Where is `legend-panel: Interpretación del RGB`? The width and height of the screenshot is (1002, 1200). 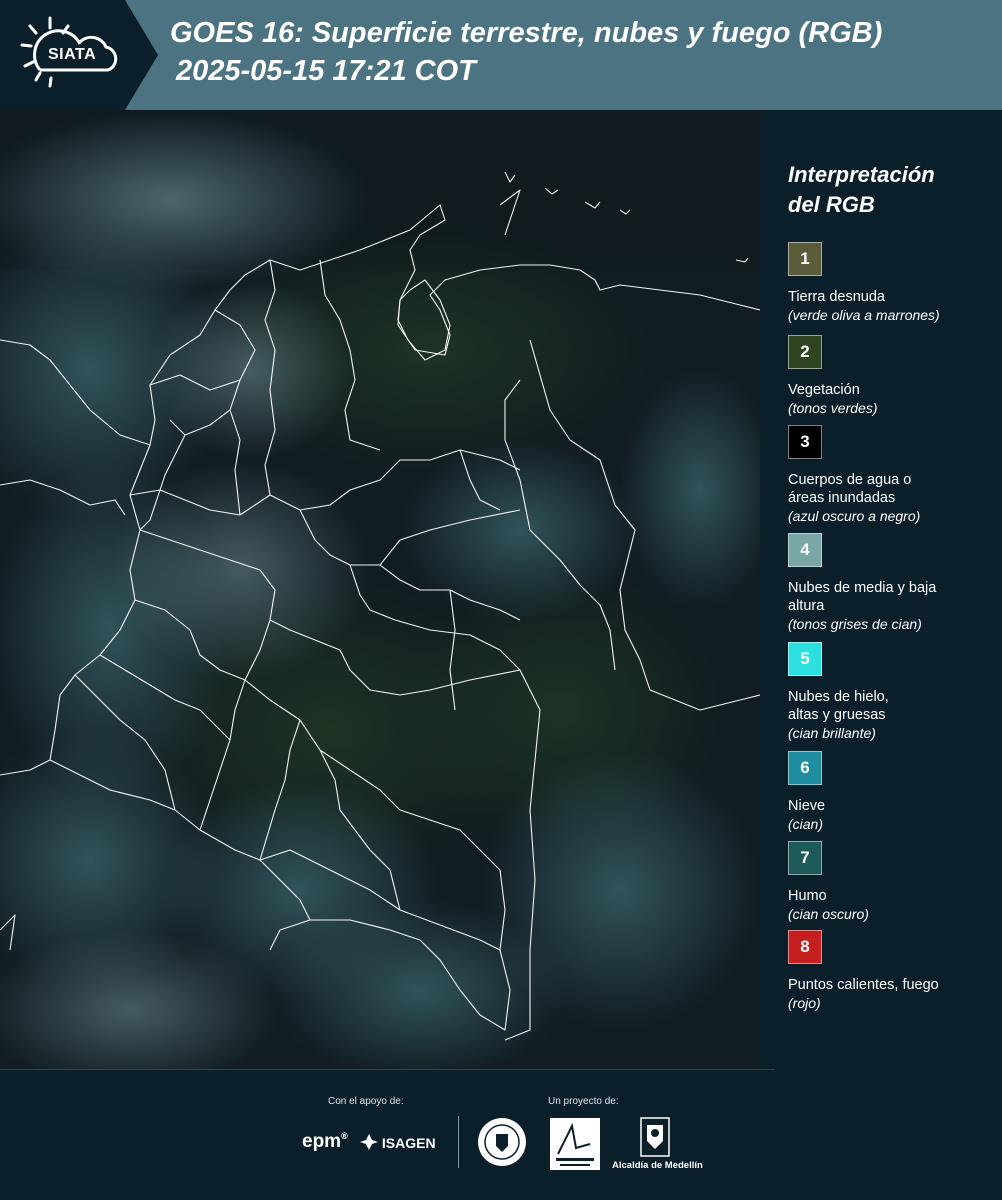 legend-panel: Interpretación del RGB is located at coordinates (890, 196).